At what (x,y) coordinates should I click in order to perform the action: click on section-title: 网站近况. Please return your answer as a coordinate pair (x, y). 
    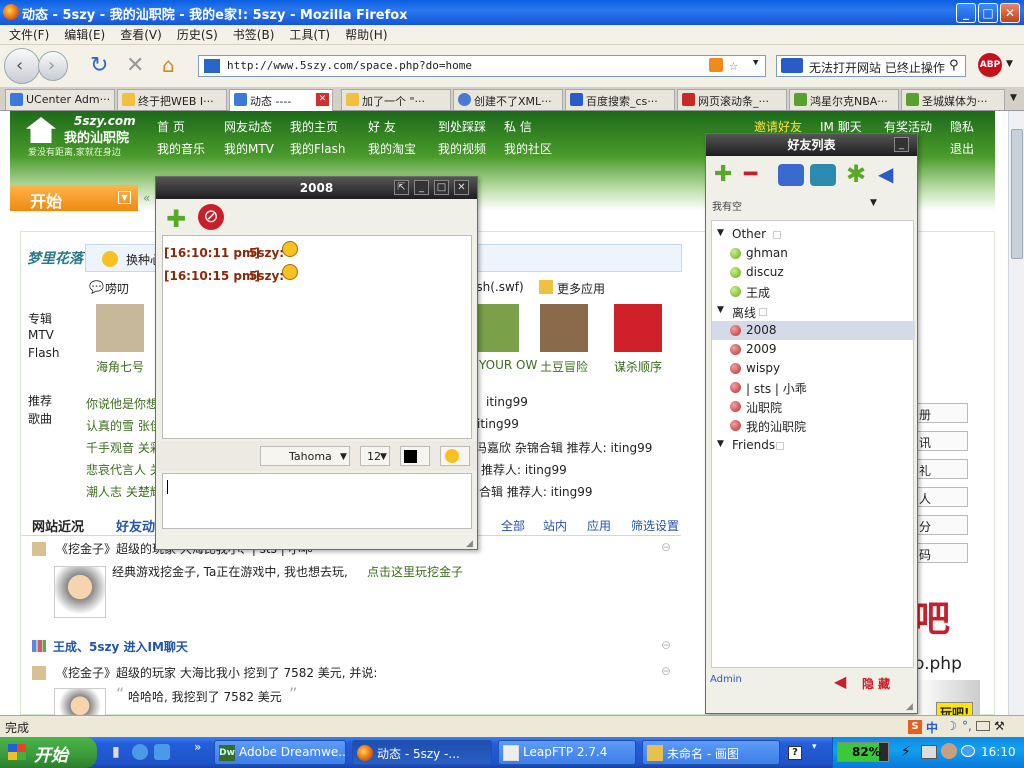
    Looking at the image, I should click on (58, 525).